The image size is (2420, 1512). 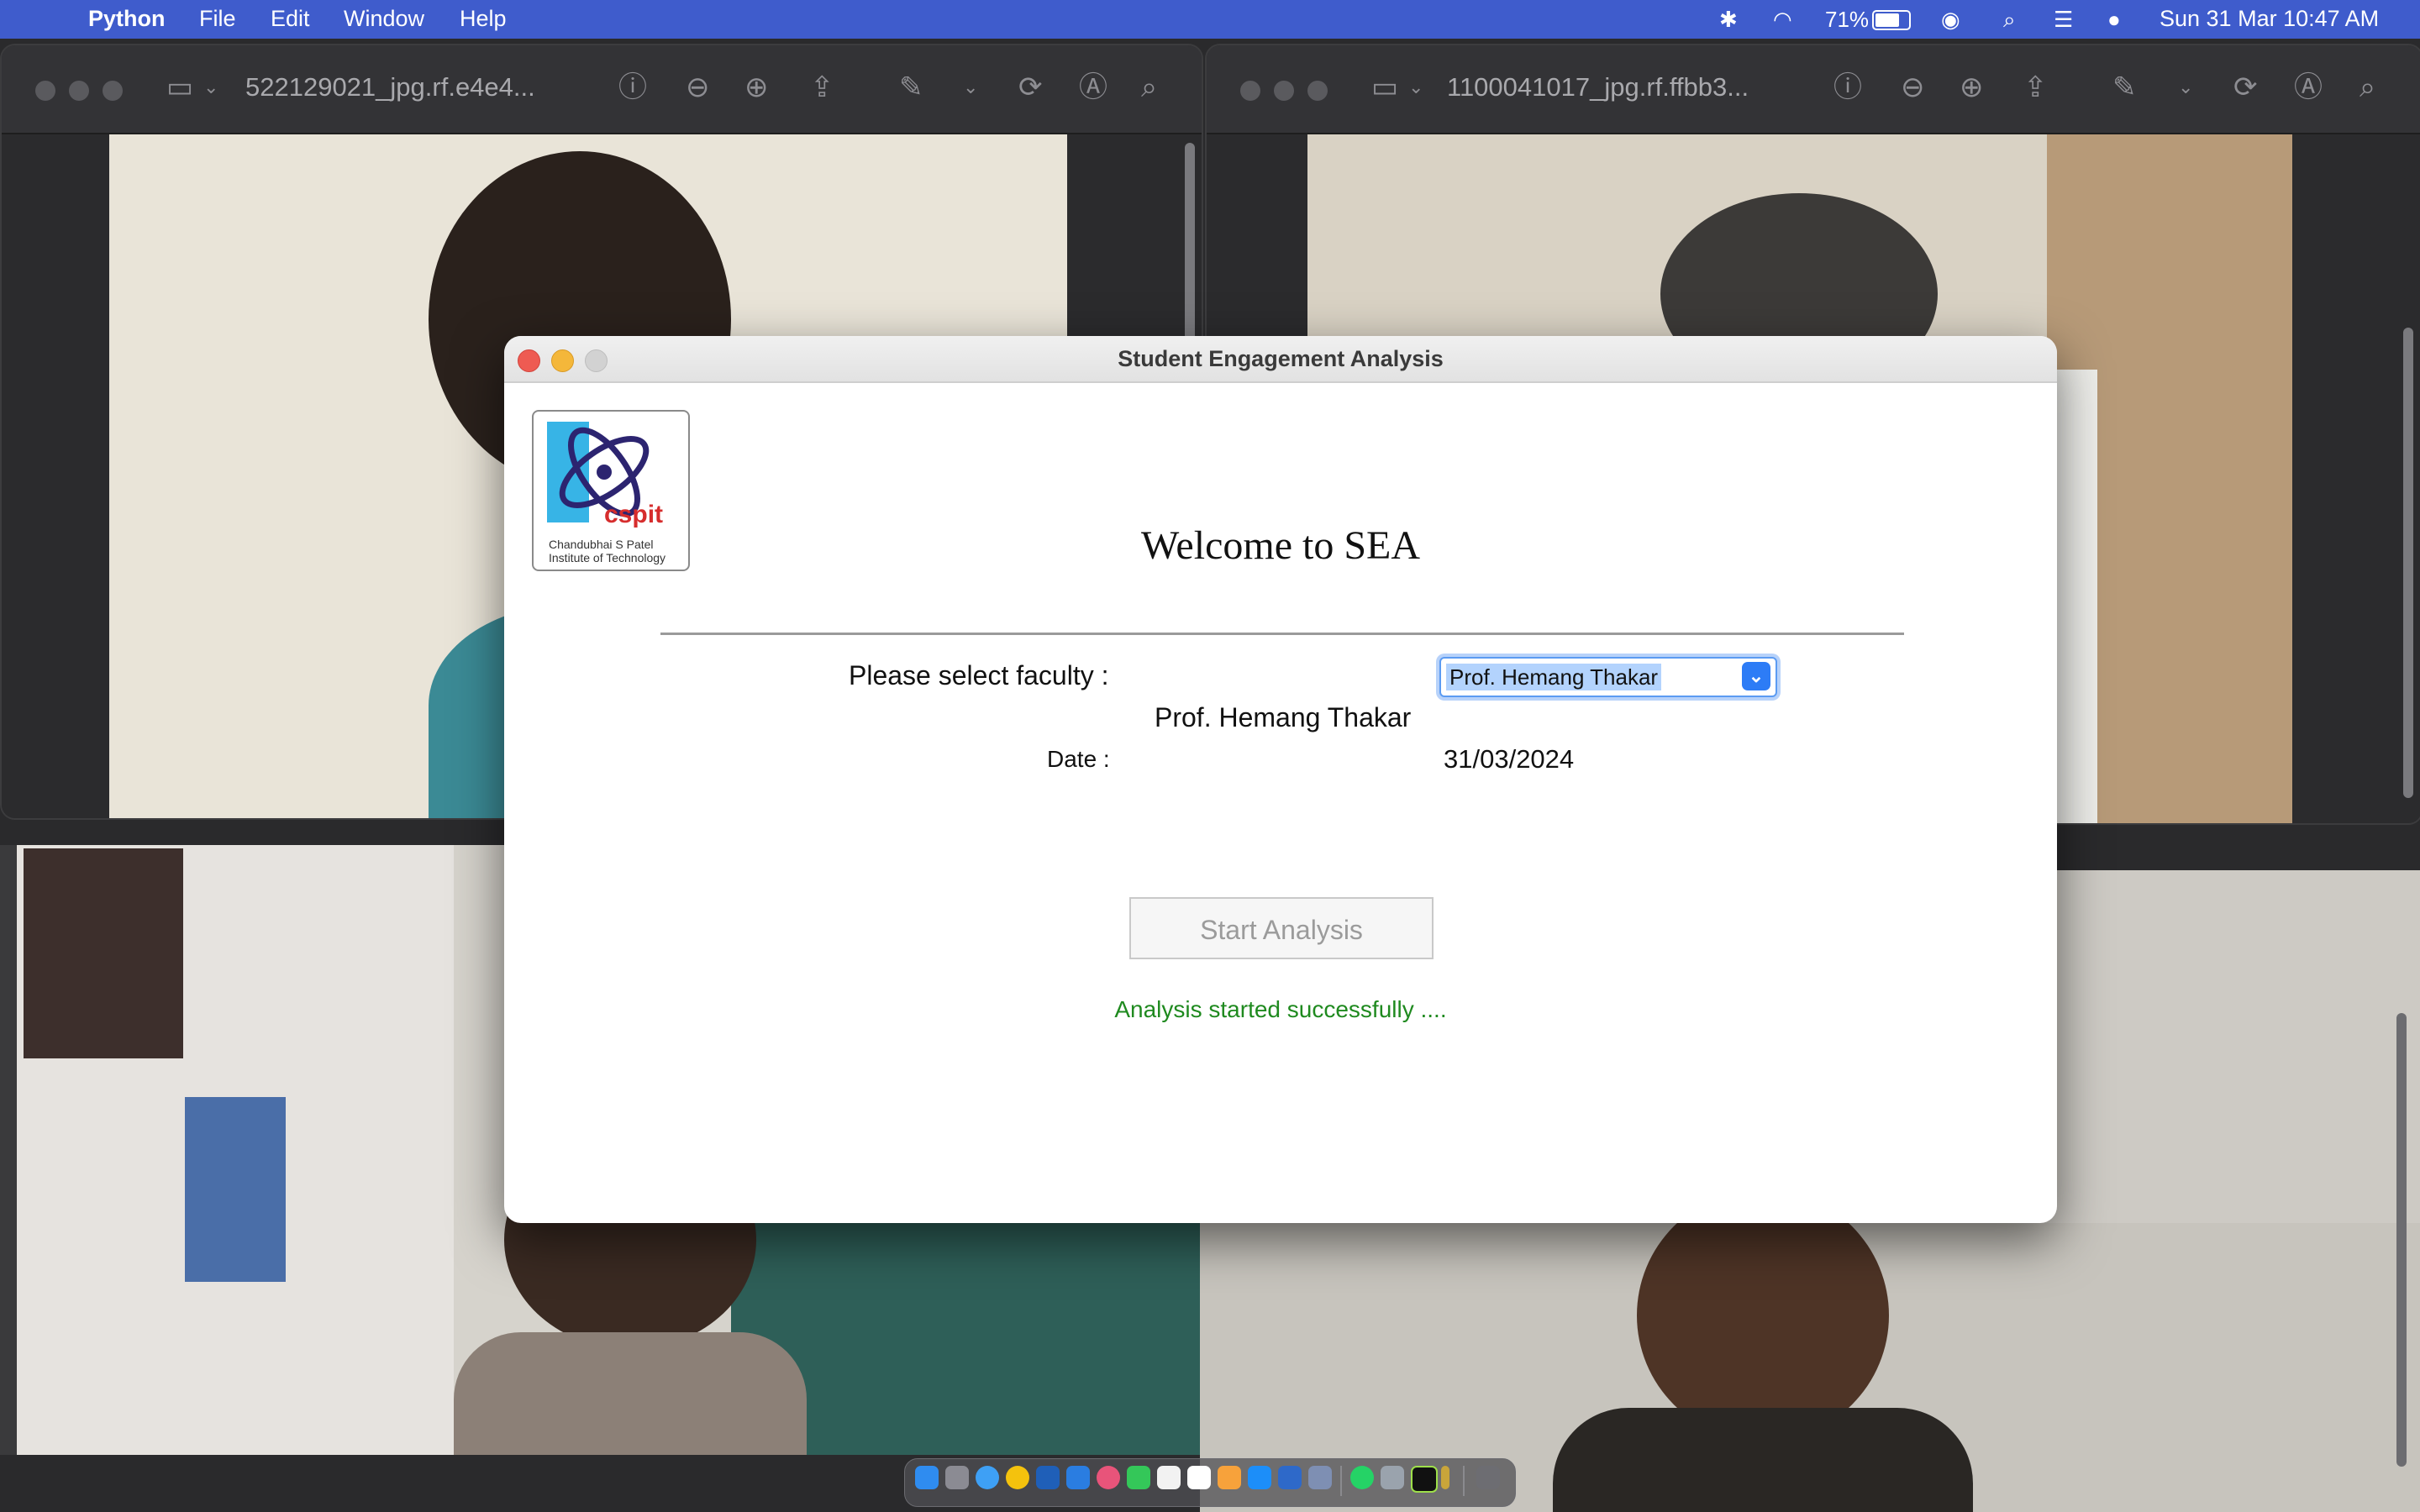 I want to click on menu-app-name: Python, so click(x=127, y=19).